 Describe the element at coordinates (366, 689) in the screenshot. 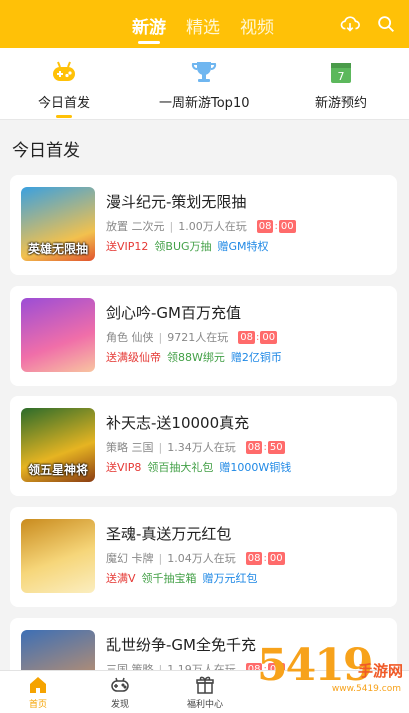

I see `watermark-url: www.5419.com` at that location.